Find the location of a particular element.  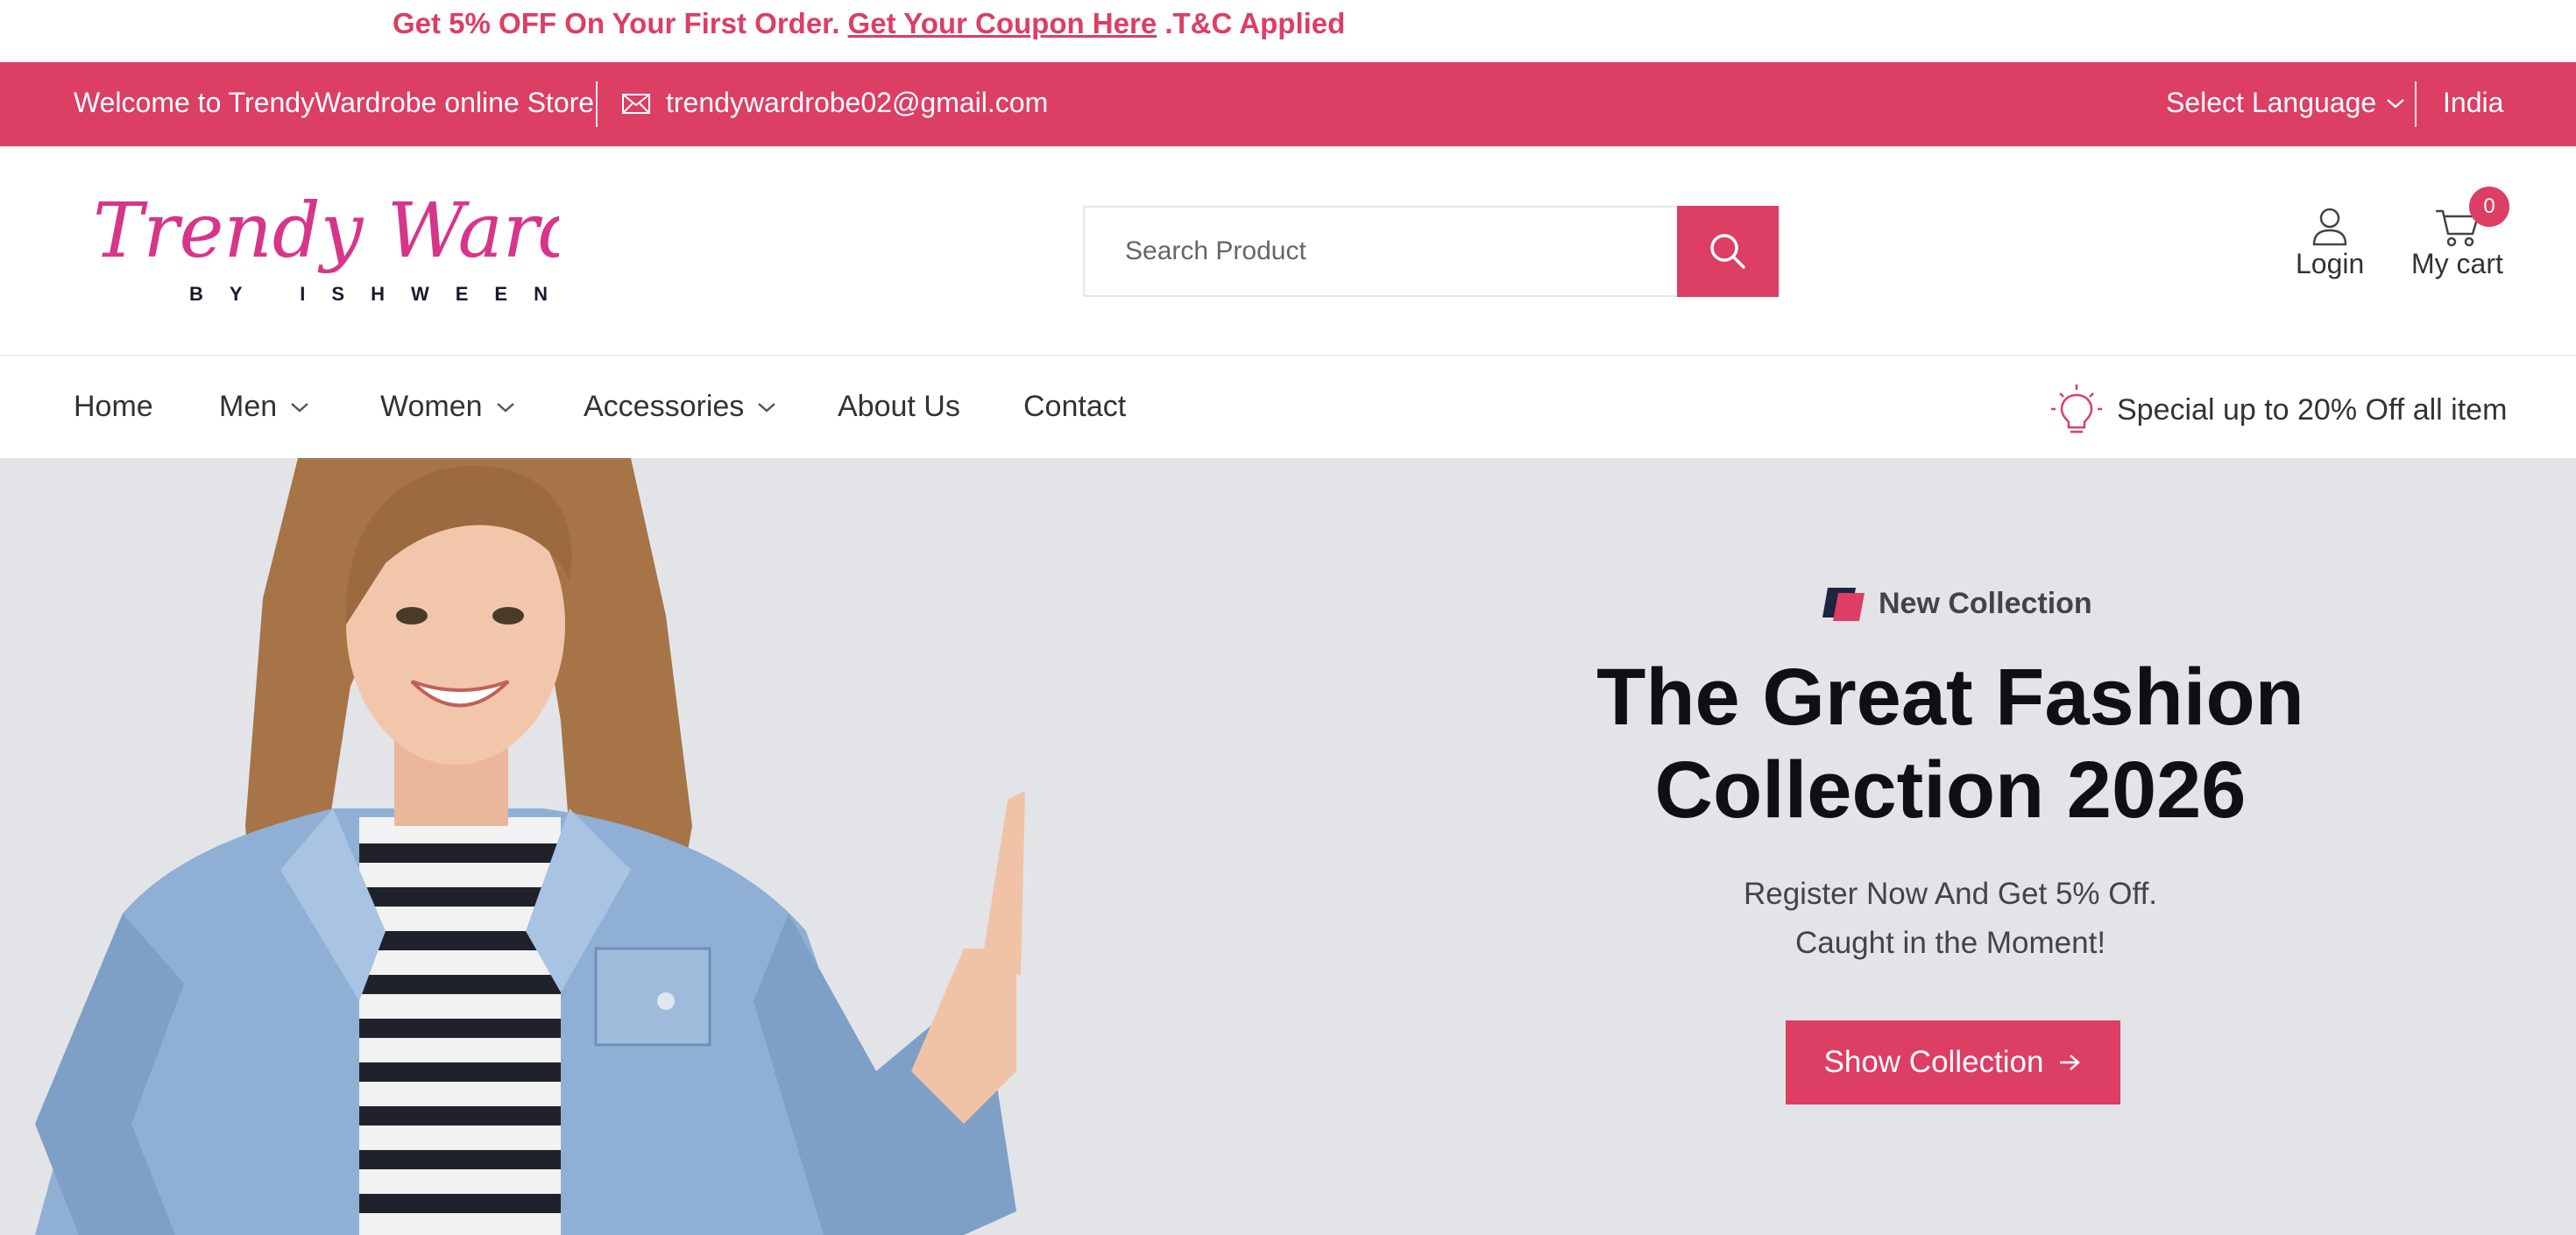

nav-item-about: About Us is located at coordinates (899, 407).